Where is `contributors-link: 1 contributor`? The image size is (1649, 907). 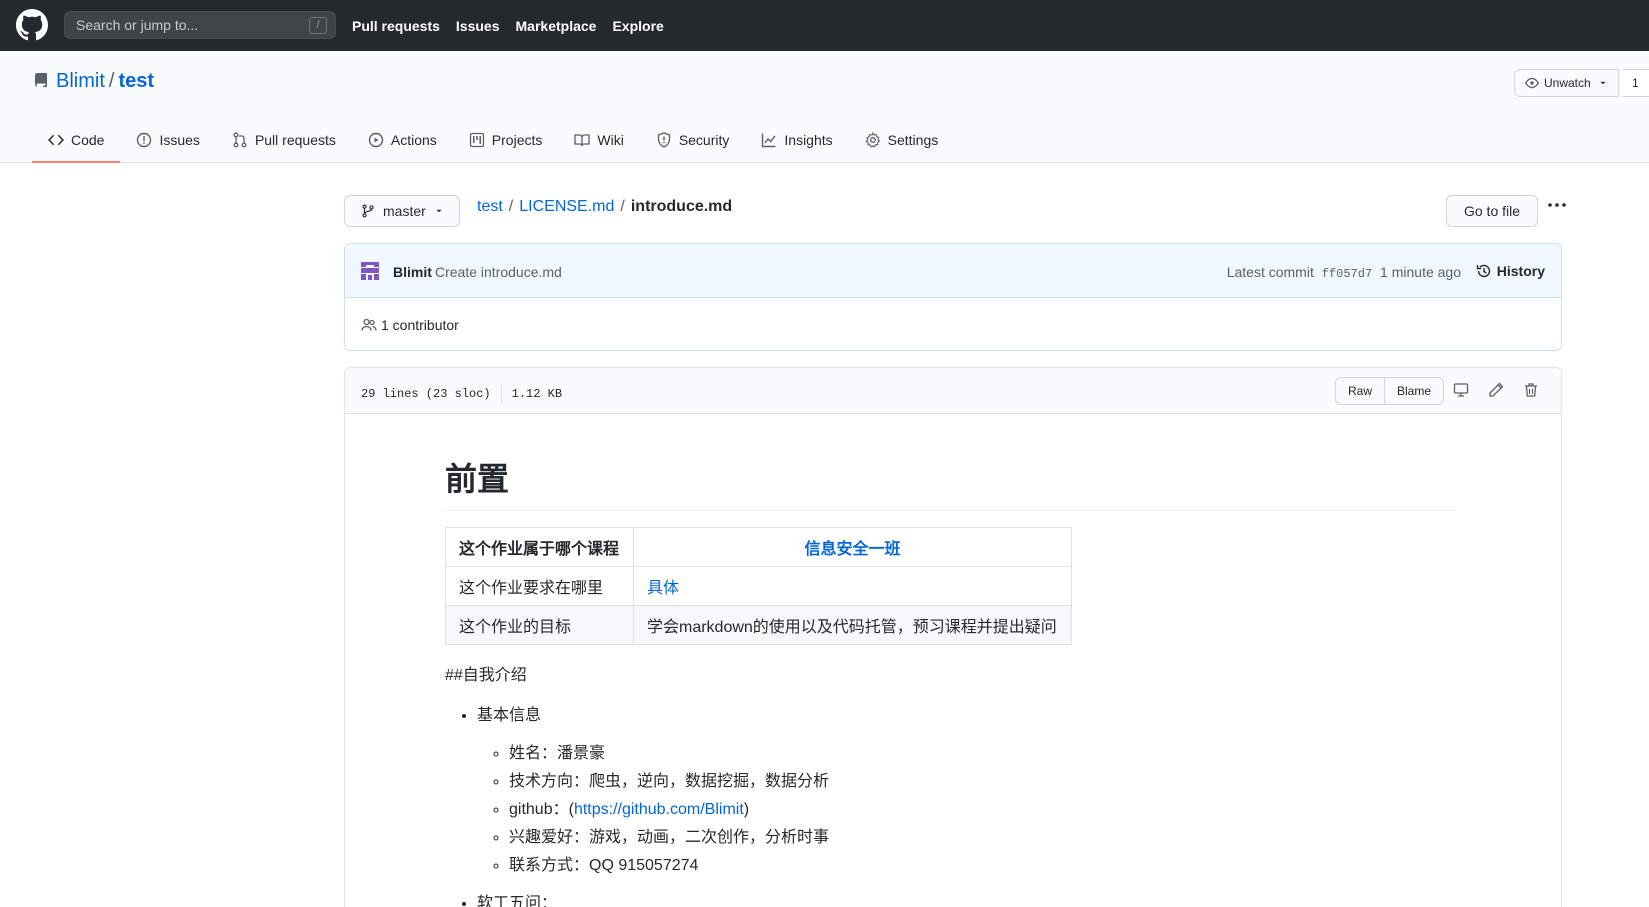
contributors-link: 1 contributor is located at coordinates (410, 325).